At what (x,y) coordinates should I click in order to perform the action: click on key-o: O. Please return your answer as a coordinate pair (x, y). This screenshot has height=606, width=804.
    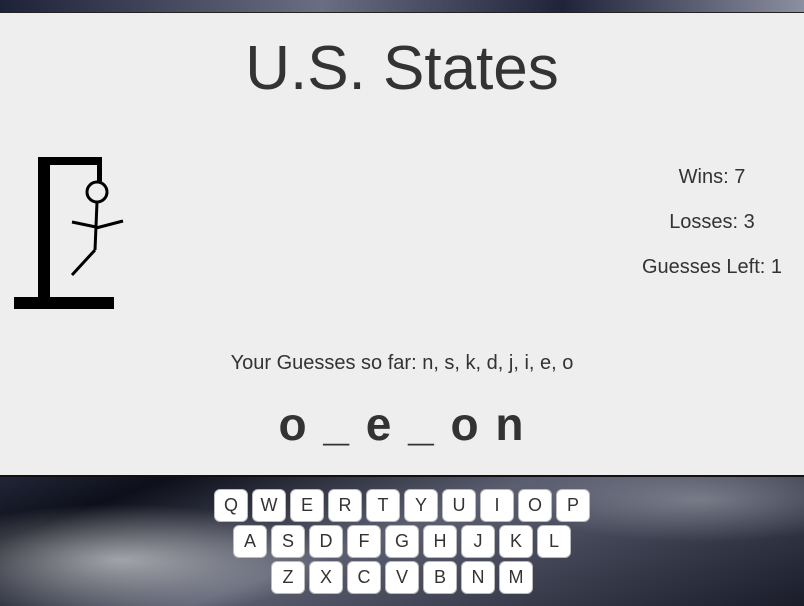
    Looking at the image, I should click on (535, 505).